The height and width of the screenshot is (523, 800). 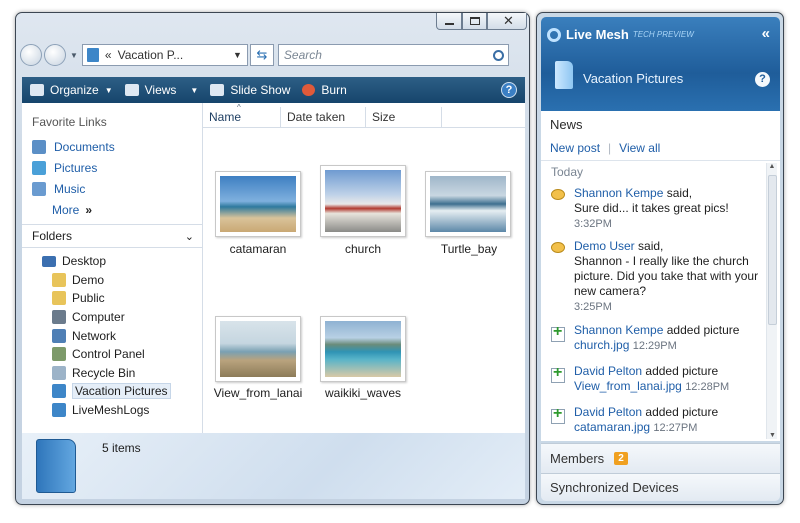 I want to click on feed-user: Demo User, so click(x=604, y=246).